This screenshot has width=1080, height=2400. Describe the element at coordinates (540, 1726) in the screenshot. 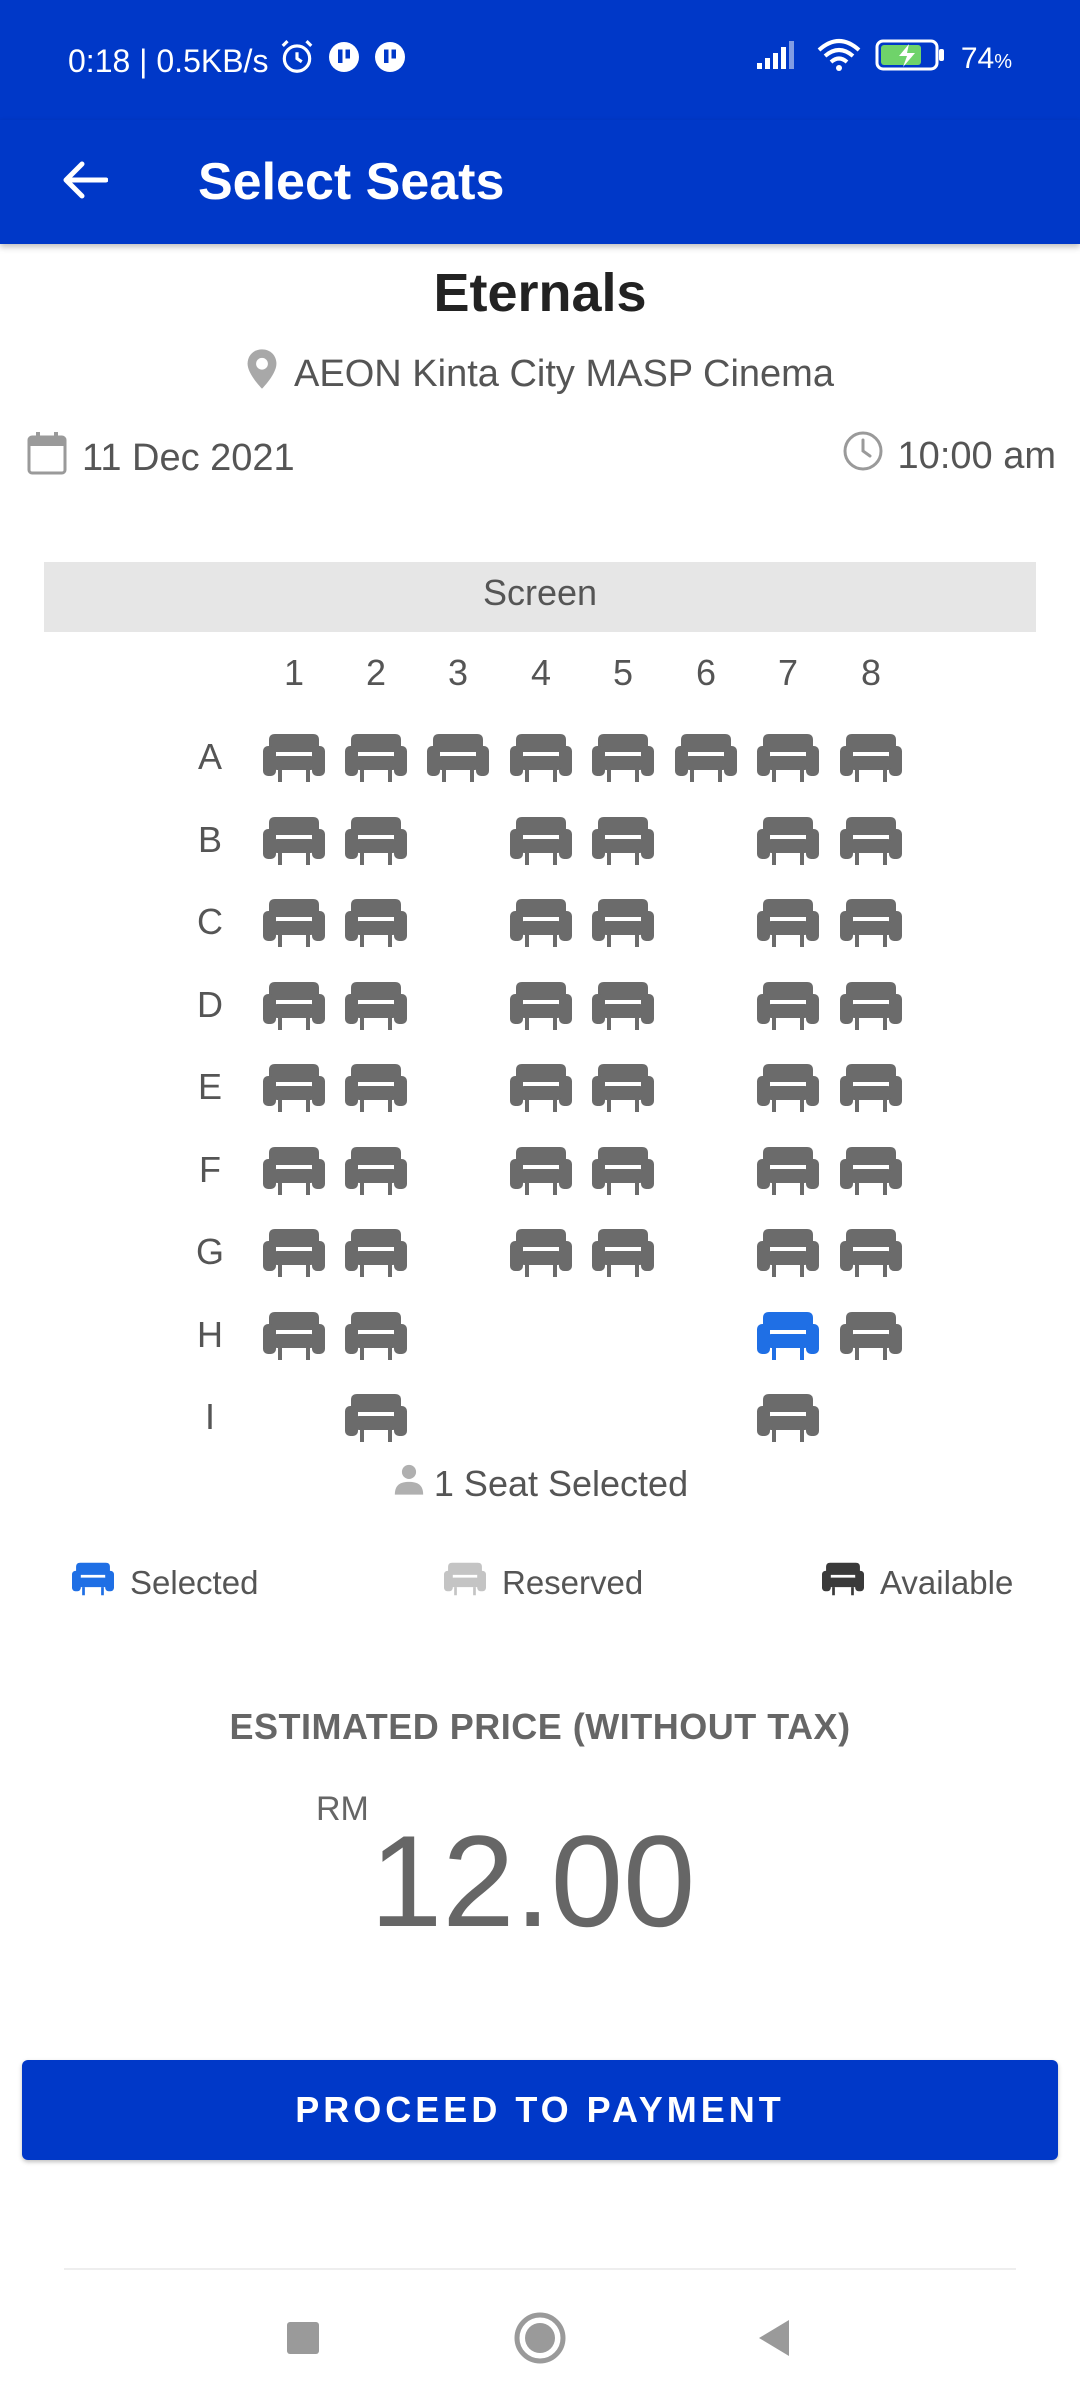

I see `price-label: ESTIMATED PRICE (WITHOUT TAX)` at that location.